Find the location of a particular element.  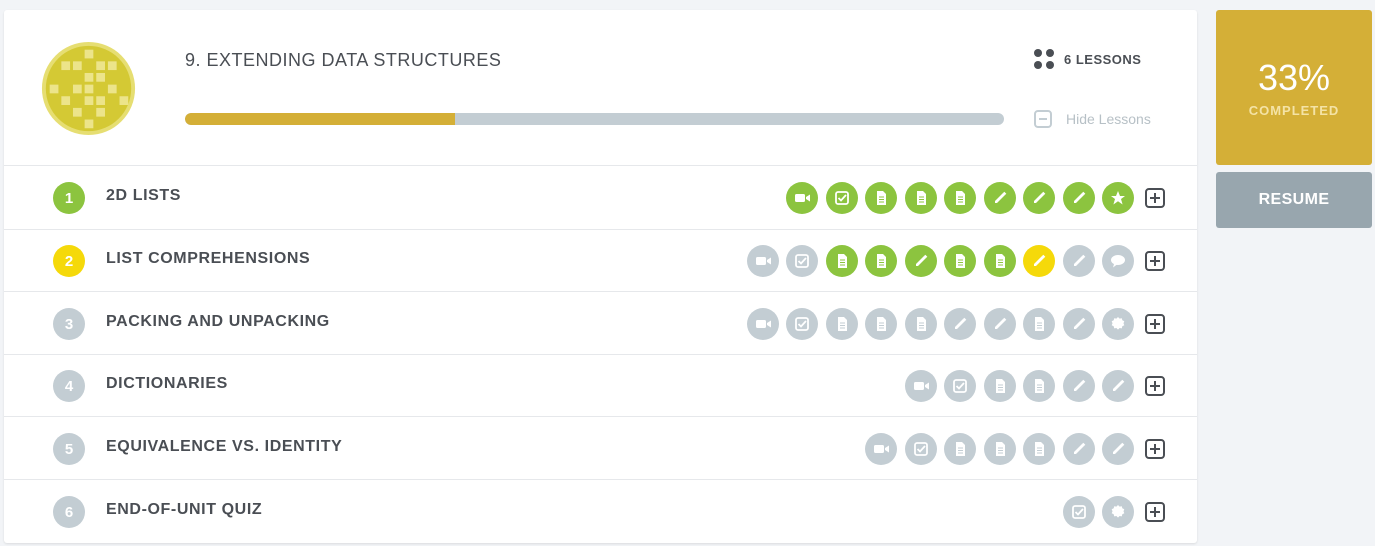

lessons-count: 6 LESSONS is located at coordinates (1087, 59).